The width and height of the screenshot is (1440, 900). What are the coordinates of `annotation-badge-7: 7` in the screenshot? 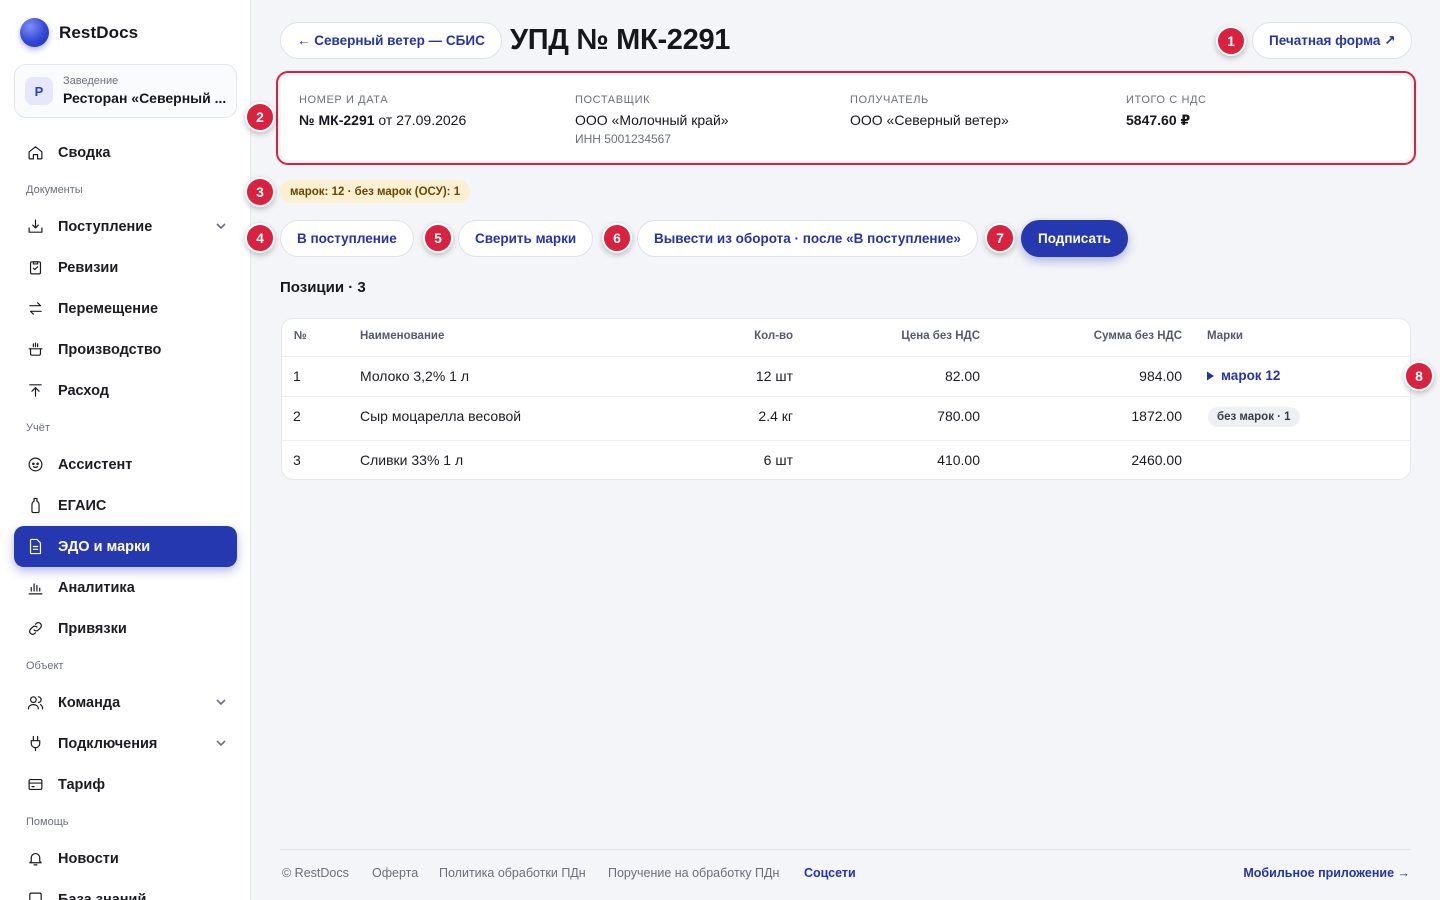 It's located at (1000, 238).